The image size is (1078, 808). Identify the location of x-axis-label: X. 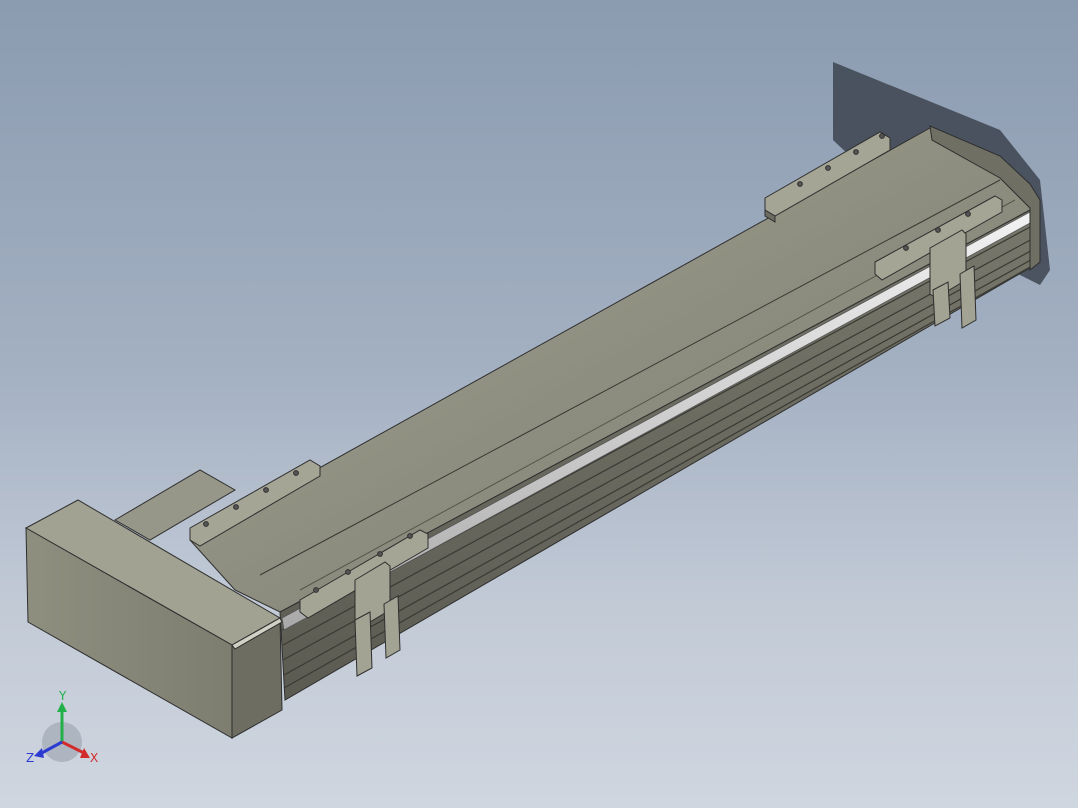
(94, 758).